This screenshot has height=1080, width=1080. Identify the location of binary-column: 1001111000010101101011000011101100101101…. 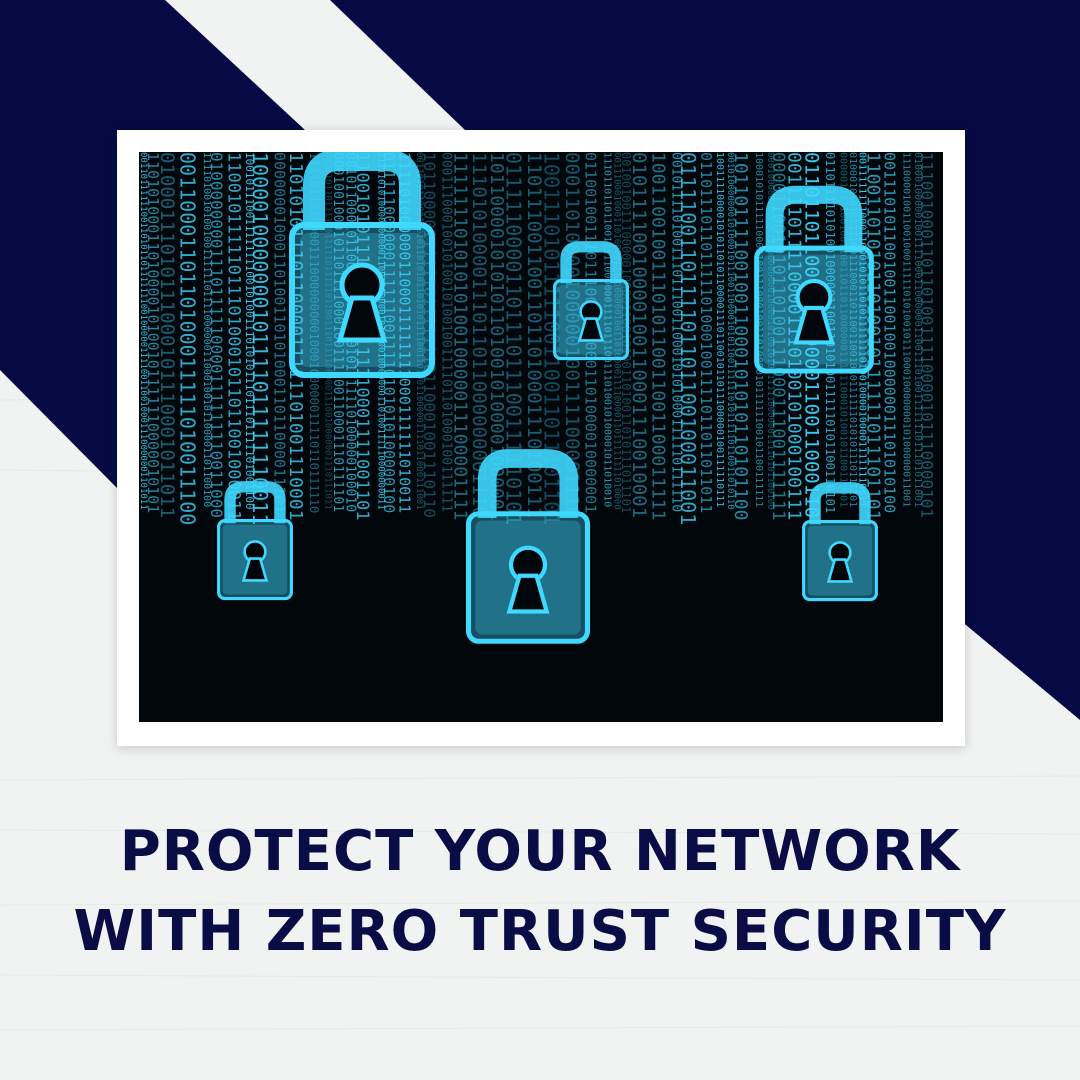
(719, 329).